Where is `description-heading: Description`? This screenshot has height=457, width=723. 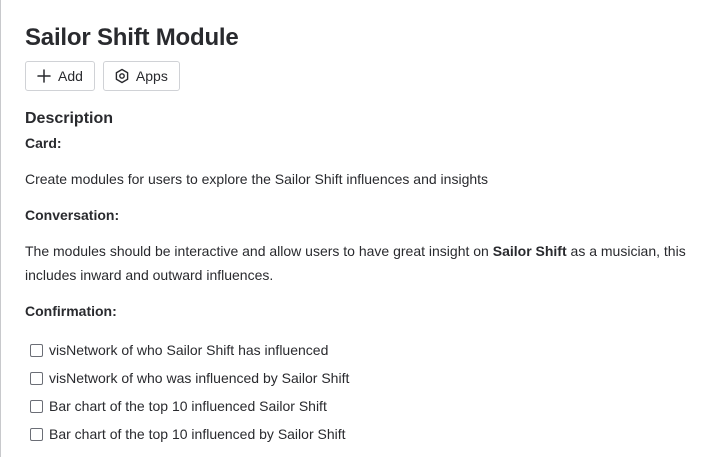
description-heading: Description is located at coordinates (69, 118).